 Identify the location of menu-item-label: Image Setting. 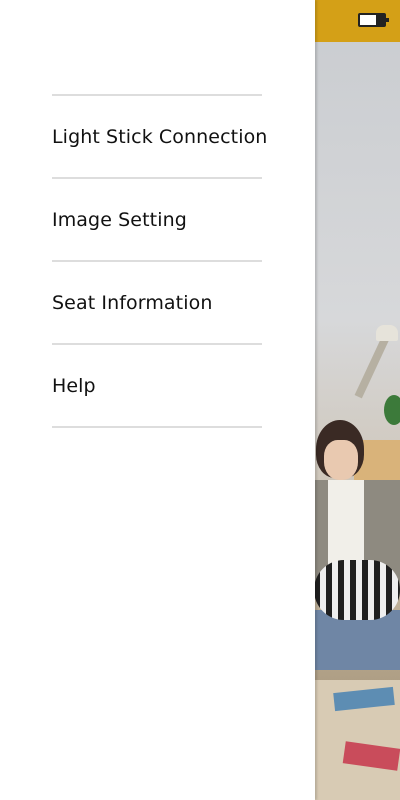
(119, 219).